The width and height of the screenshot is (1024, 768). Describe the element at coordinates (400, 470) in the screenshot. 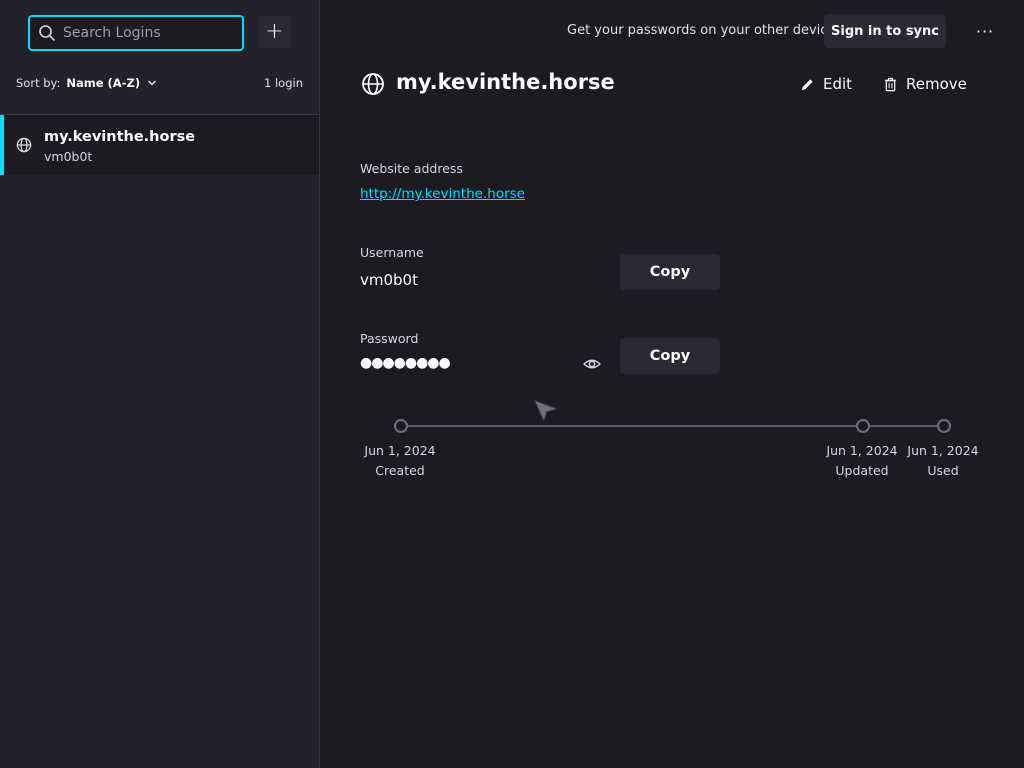

I see `created-label: Created` at that location.